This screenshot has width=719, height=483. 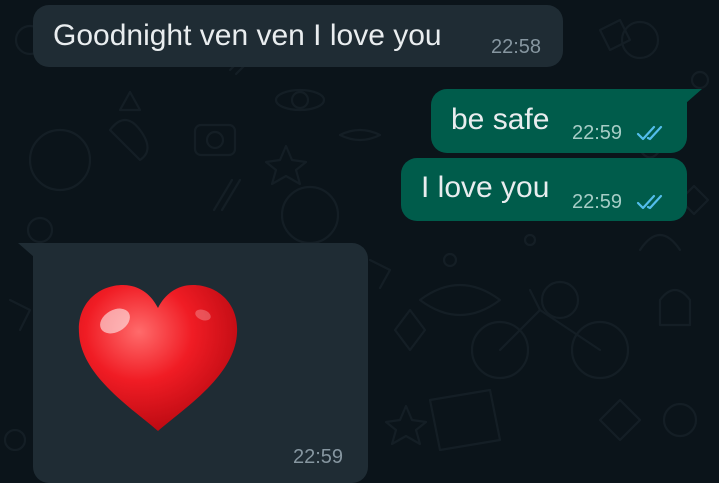 What do you see at coordinates (516, 47) in the screenshot?
I see `message-timestamp: 22:58` at bounding box center [516, 47].